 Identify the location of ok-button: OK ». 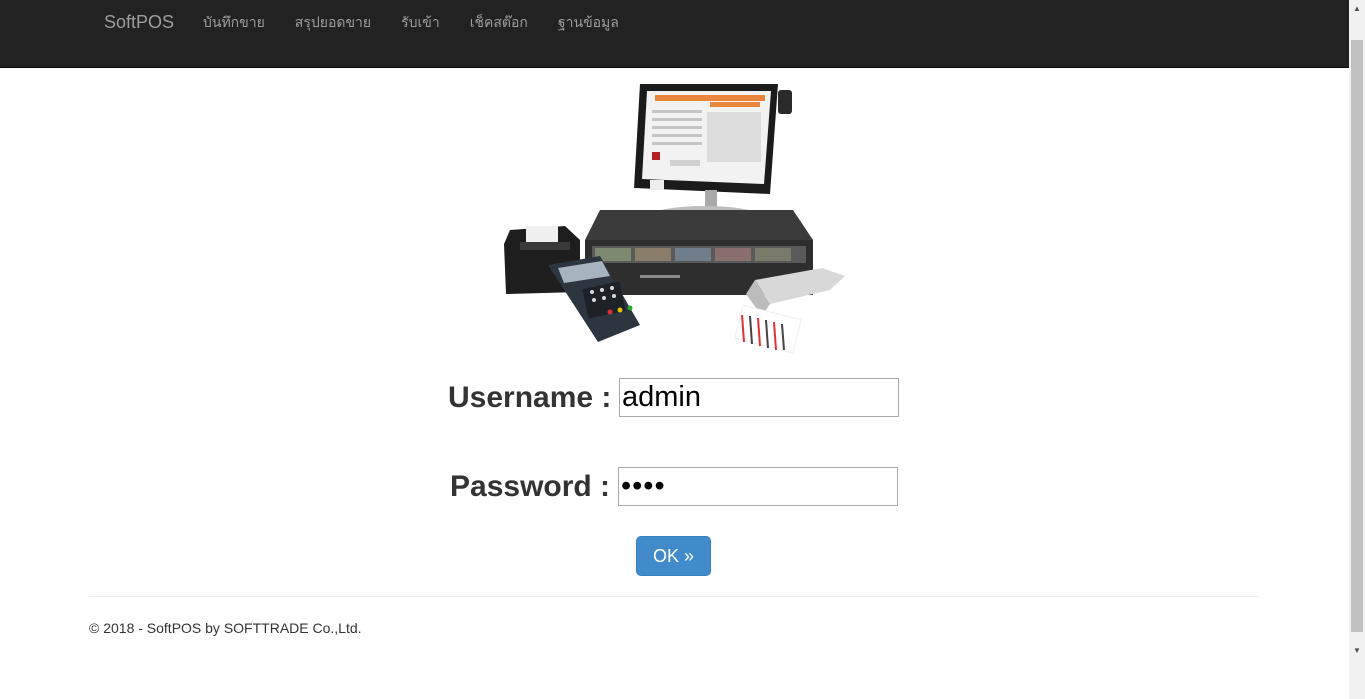
(673, 556).